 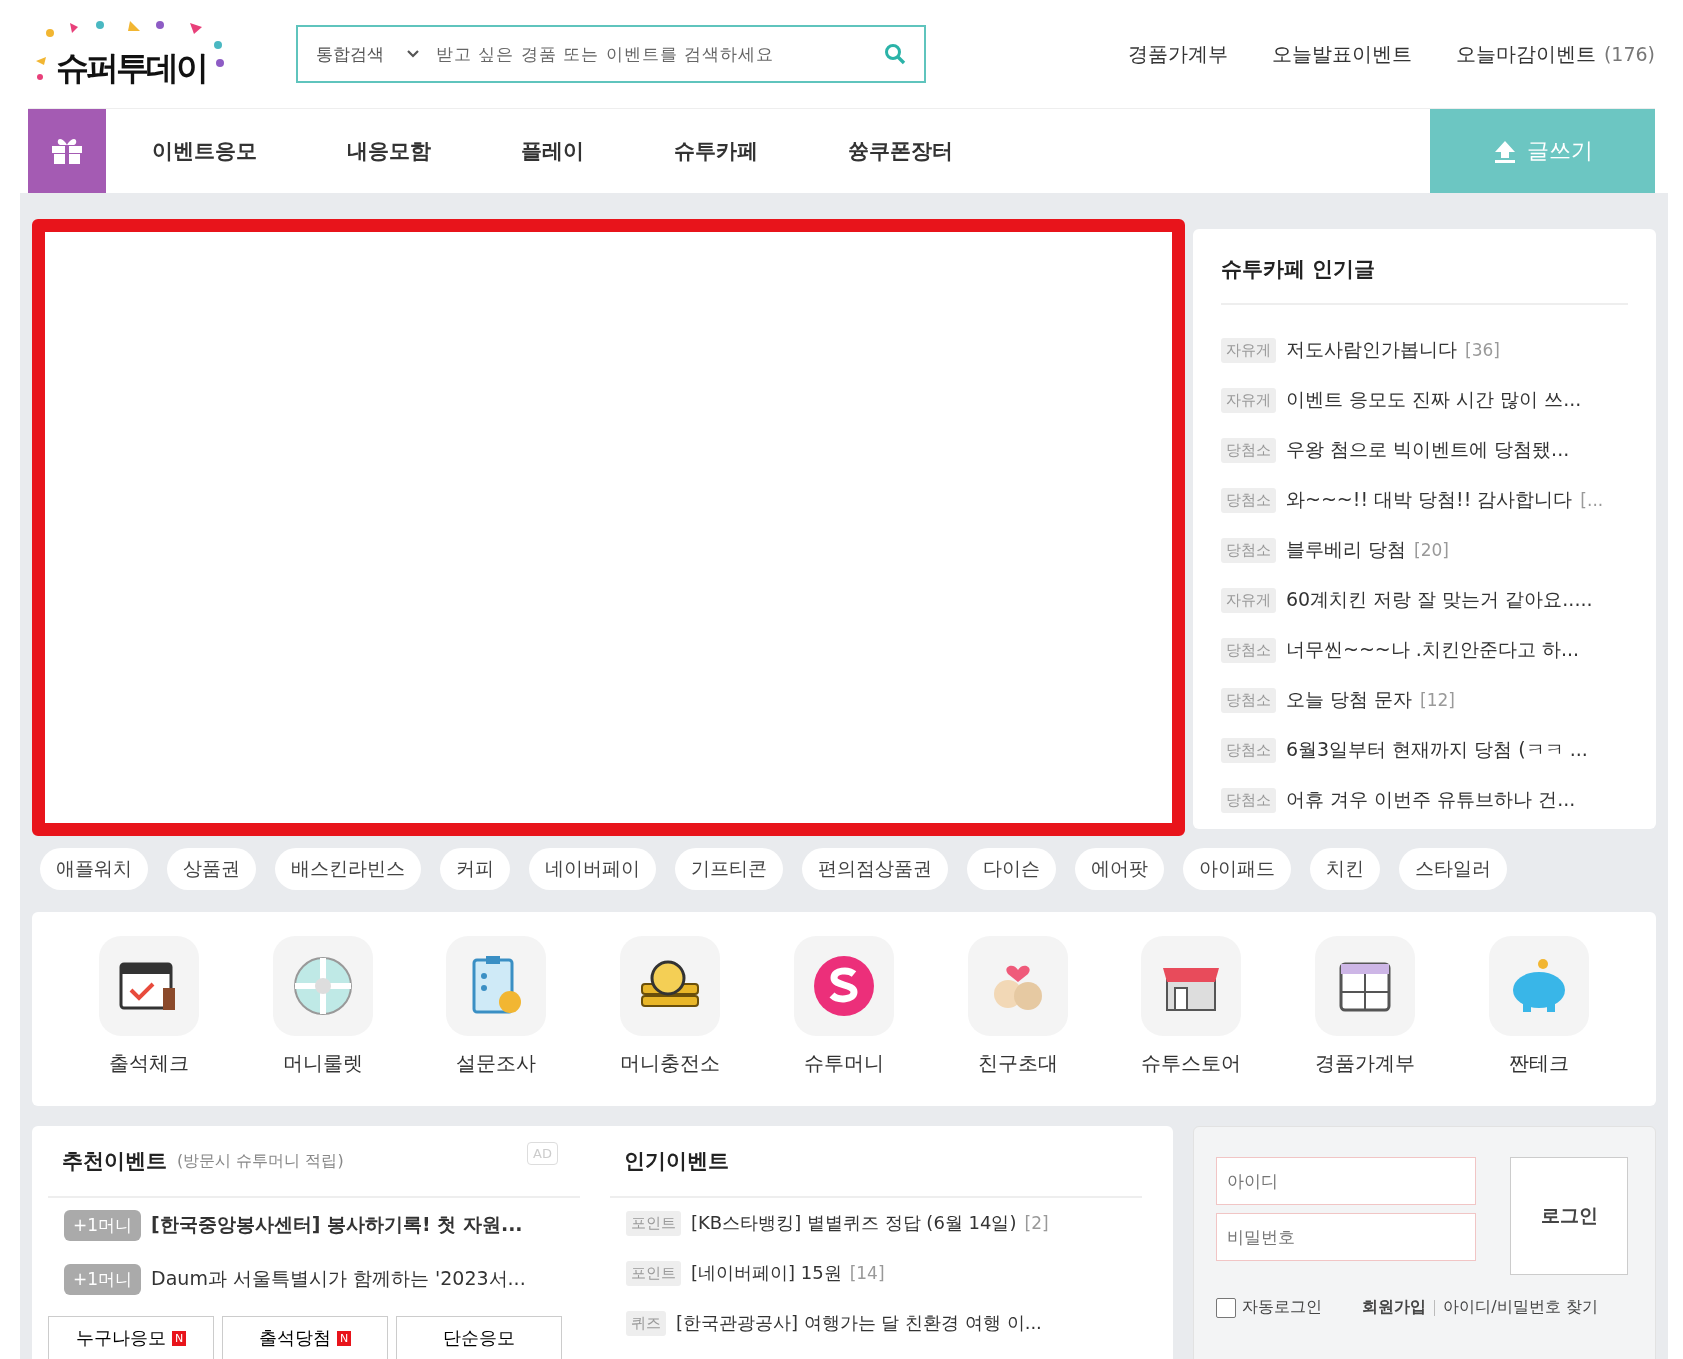 I want to click on comment-count: [12], so click(x=1437, y=700).